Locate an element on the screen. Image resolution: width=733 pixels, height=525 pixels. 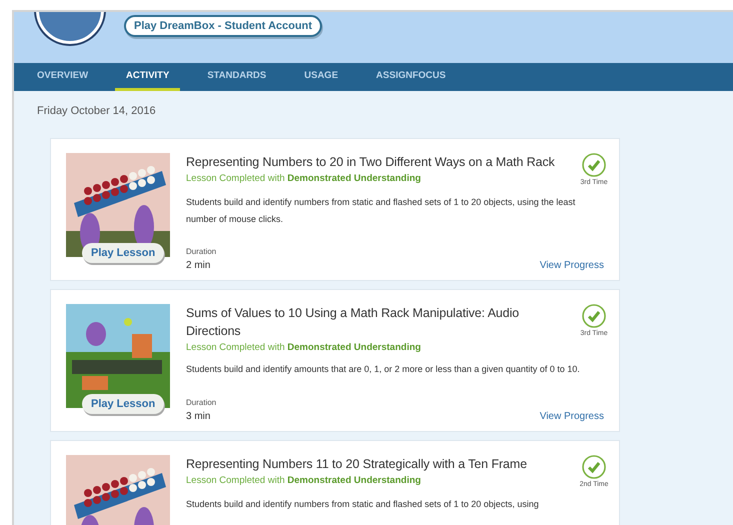
lesson-description: Students build and identify numbers from static and flashed sets of 1 to 20 objects, using the least number of mouse clicks. is located at coordinates (381, 211).